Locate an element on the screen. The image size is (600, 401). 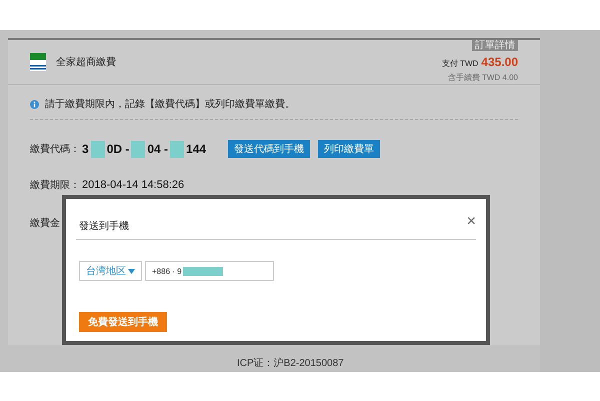
region-select: 台湾地区 is located at coordinates (110, 271).